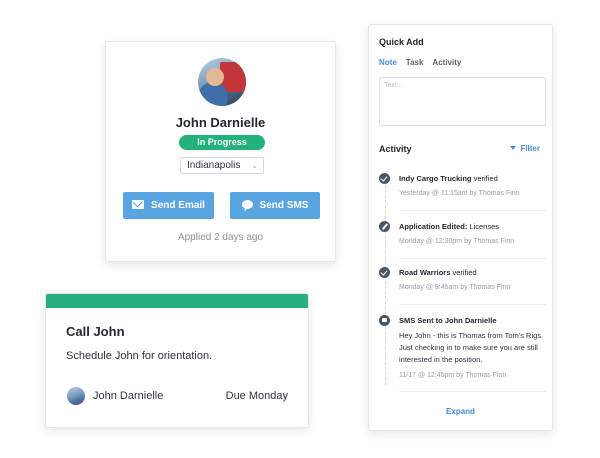  I want to click on pencil-icon, so click(384, 226).